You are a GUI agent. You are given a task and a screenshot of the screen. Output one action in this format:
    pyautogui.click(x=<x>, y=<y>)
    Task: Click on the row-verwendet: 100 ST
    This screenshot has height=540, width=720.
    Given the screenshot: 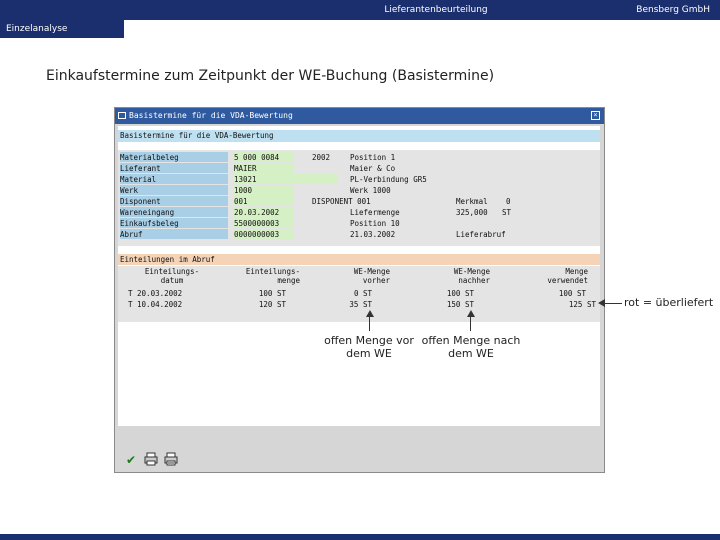 What is the action you would take?
    pyautogui.click(x=572, y=293)
    